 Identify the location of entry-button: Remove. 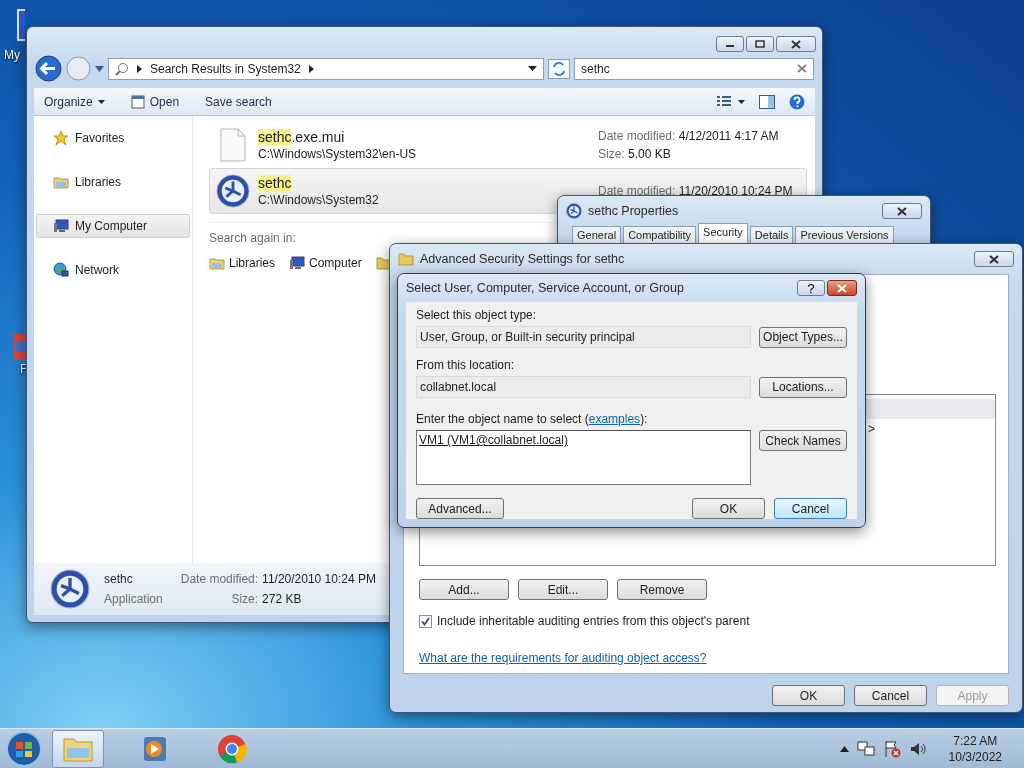
(662, 589).